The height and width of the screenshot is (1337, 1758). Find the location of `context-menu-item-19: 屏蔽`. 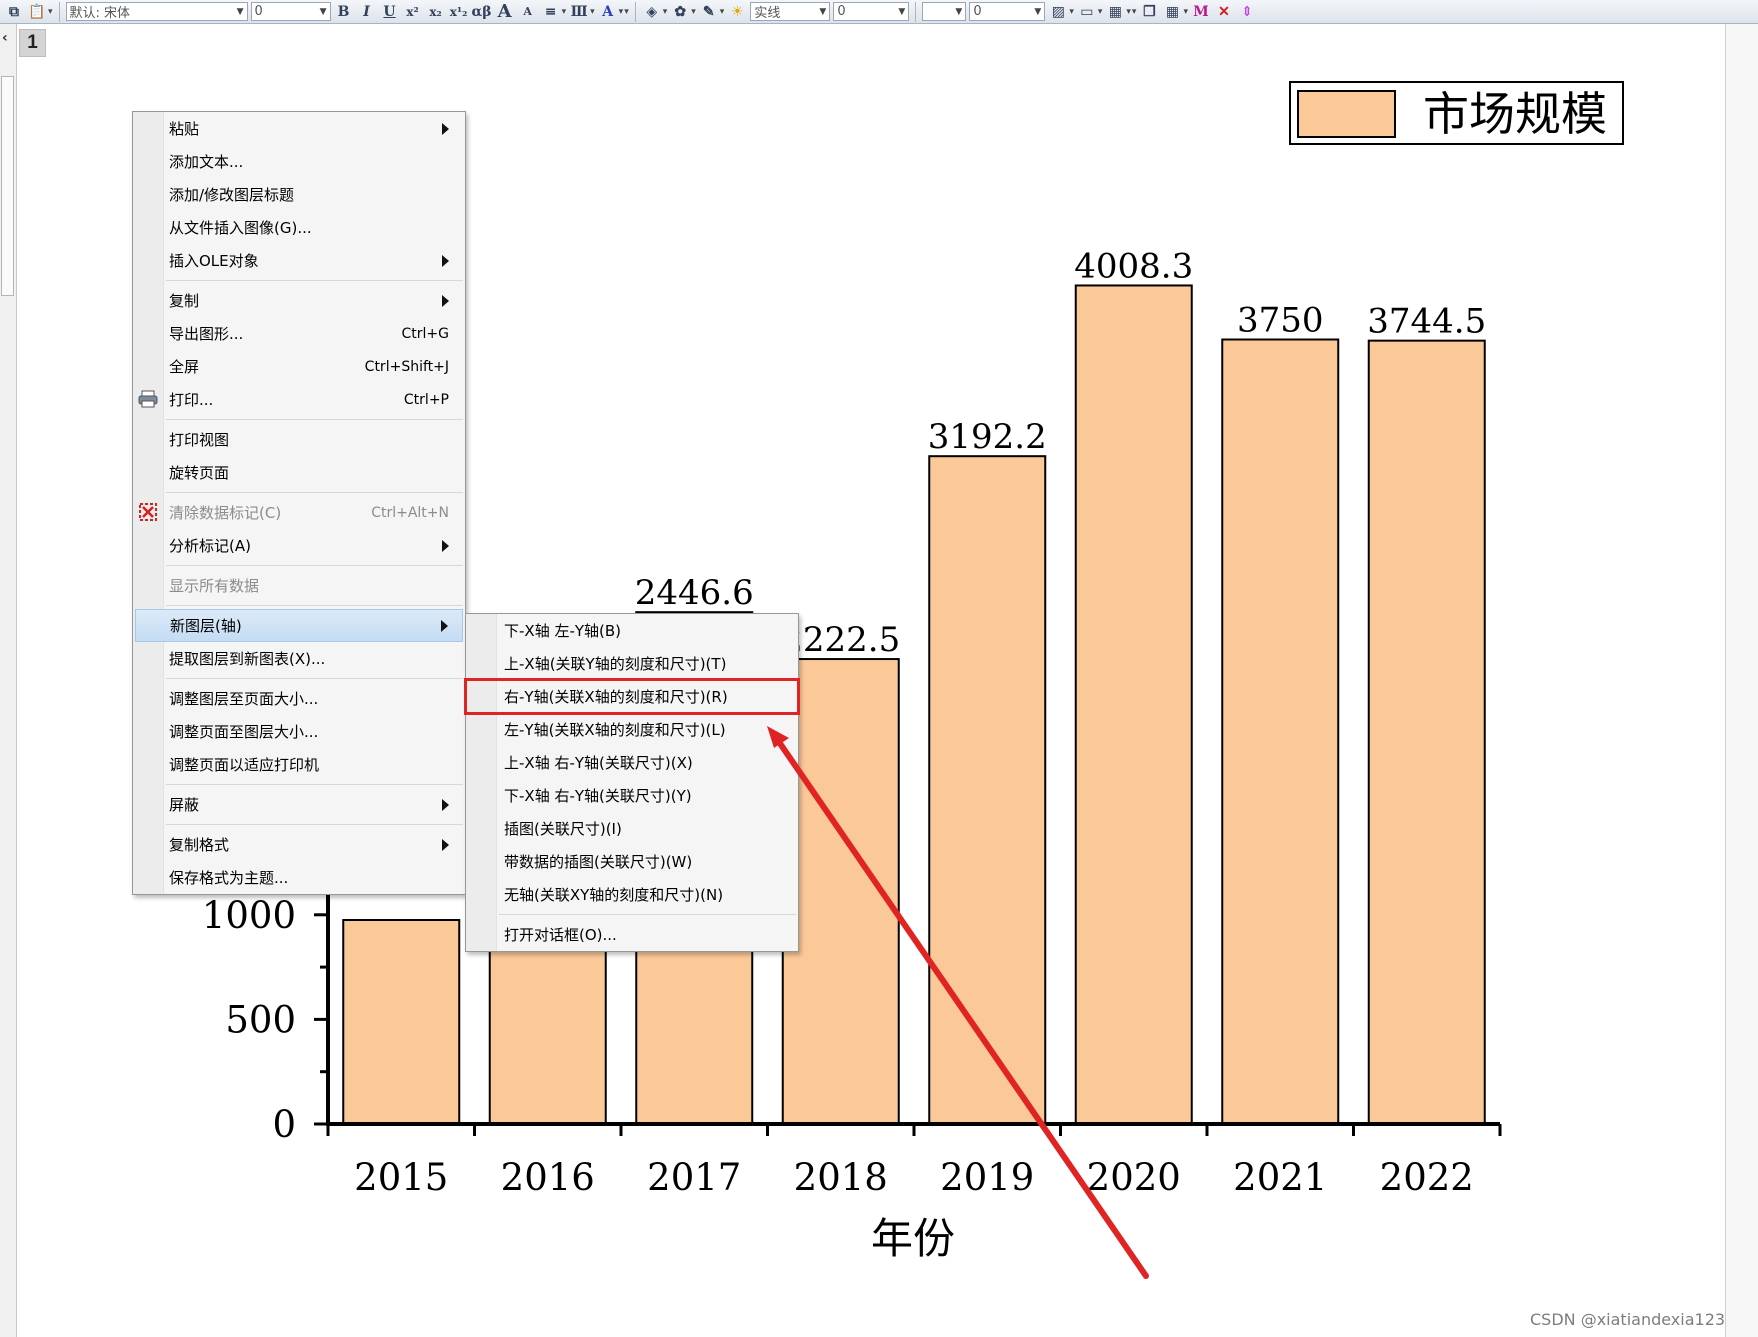

context-menu-item-19: 屏蔽 is located at coordinates (299, 804).